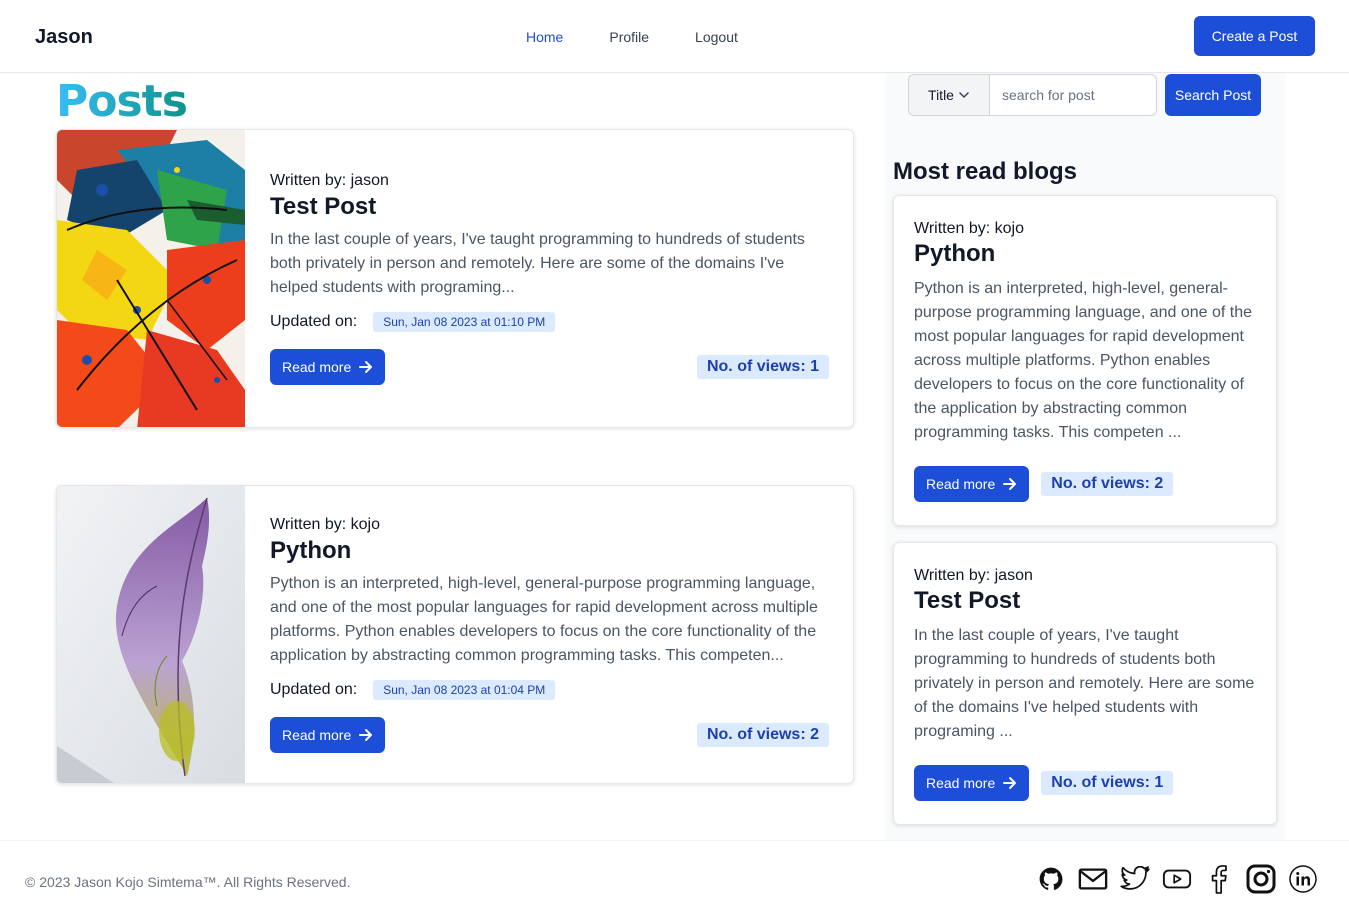  Describe the element at coordinates (716, 37) in the screenshot. I see `nav-link-logout: Logout` at that location.